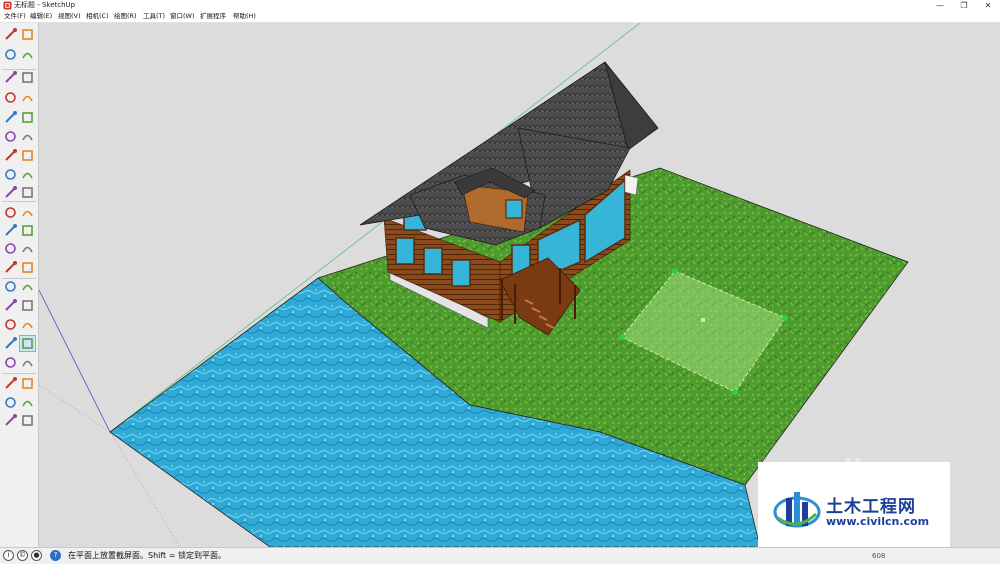 The height and width of the screenshot is (564, 1000). What do you see at coordinates (27, 343) in the screenshot?
I see `look-around-icon` at bounding box center [27, 343].